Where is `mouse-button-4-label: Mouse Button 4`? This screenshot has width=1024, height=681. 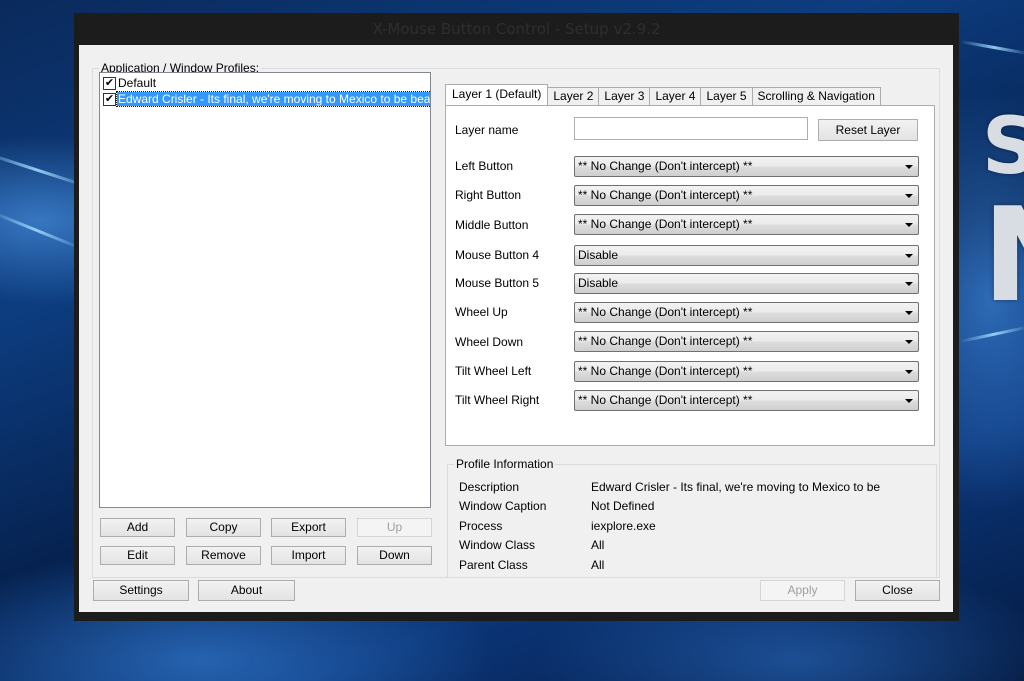 mouse-button-4-label: Mouse Button 4 is located at coordinates (497, 255).